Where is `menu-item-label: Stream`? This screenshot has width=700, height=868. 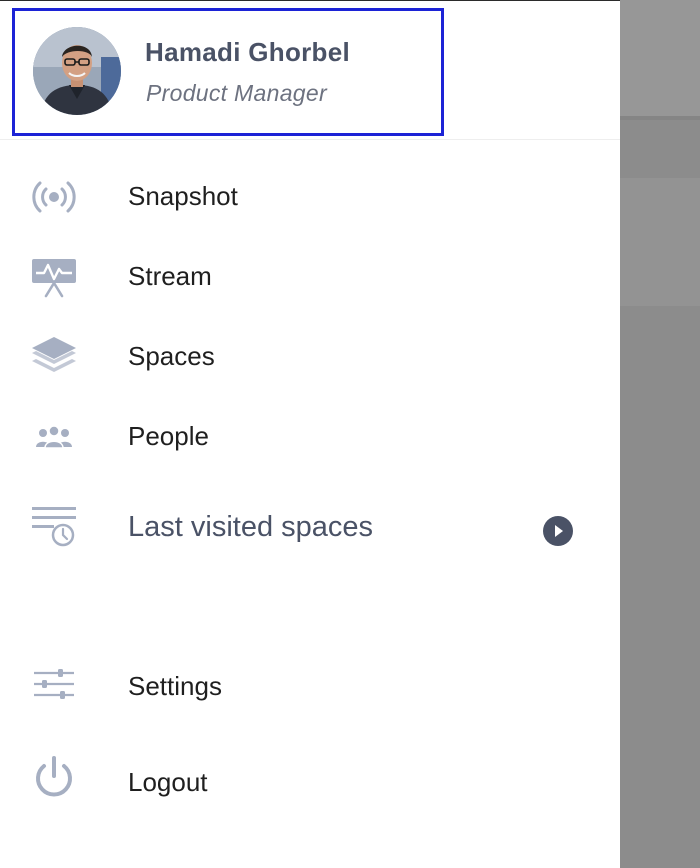
menu-item-label: Stream is located at coordinates (170, 276).